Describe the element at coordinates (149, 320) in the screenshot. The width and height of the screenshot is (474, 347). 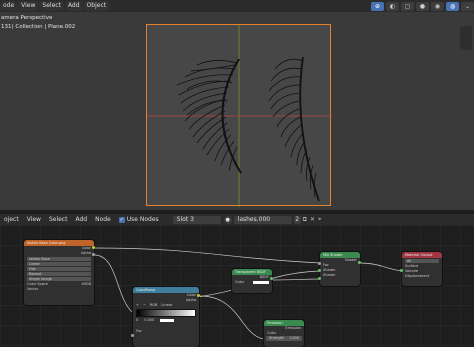
I see `stop-position: 0.000` at that location.